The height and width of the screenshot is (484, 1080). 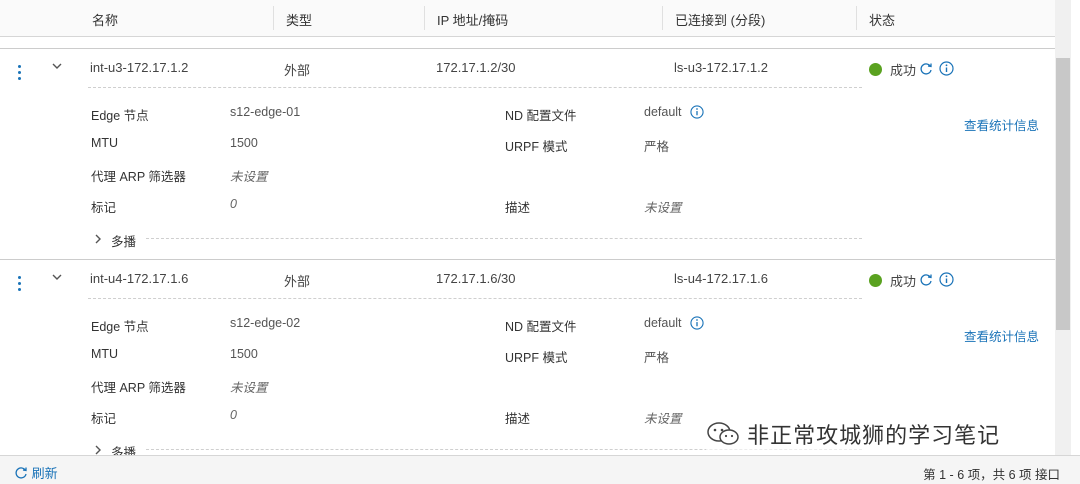 What do you see at coordinates (21, 473) in the screenshot?
I see `refresh-icon` at bounding box center [21, 473].